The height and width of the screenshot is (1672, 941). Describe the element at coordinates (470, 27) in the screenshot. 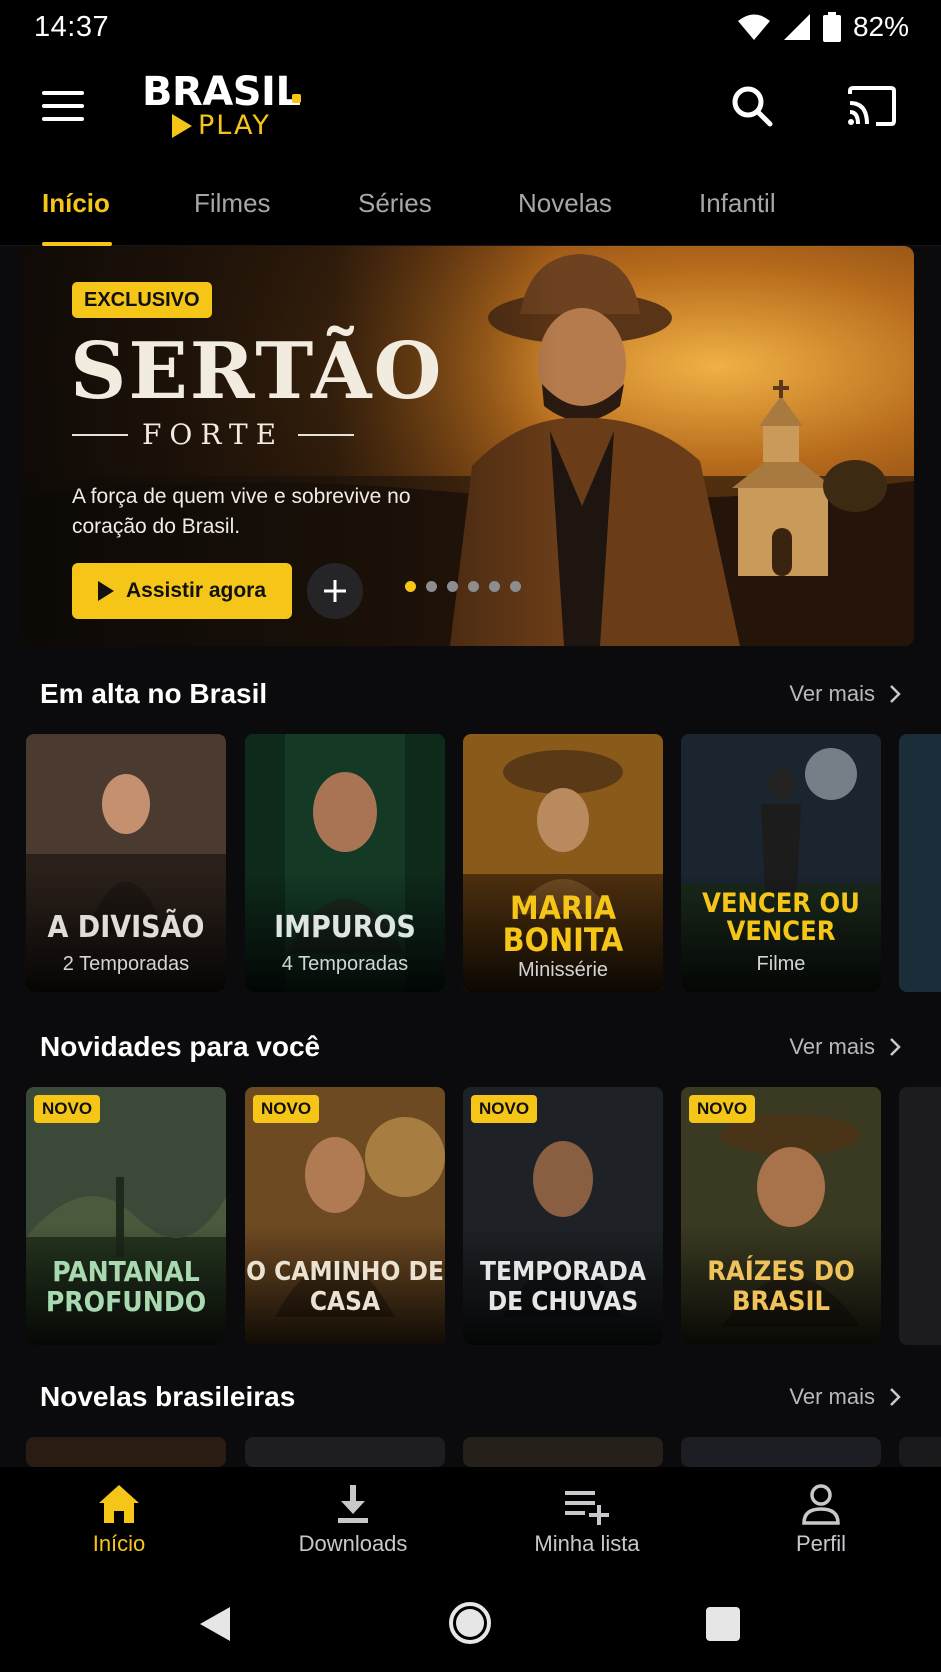

I see `status-bar: 14:37 82%` at that location.